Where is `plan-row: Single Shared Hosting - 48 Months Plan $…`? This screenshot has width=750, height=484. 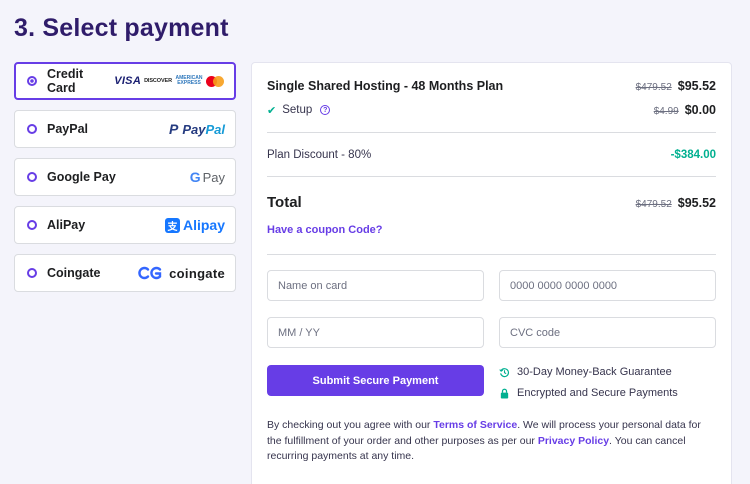 plan-row: Single Shared Hosting - 48 Months Plan $… is located at coordinates (491, 86).